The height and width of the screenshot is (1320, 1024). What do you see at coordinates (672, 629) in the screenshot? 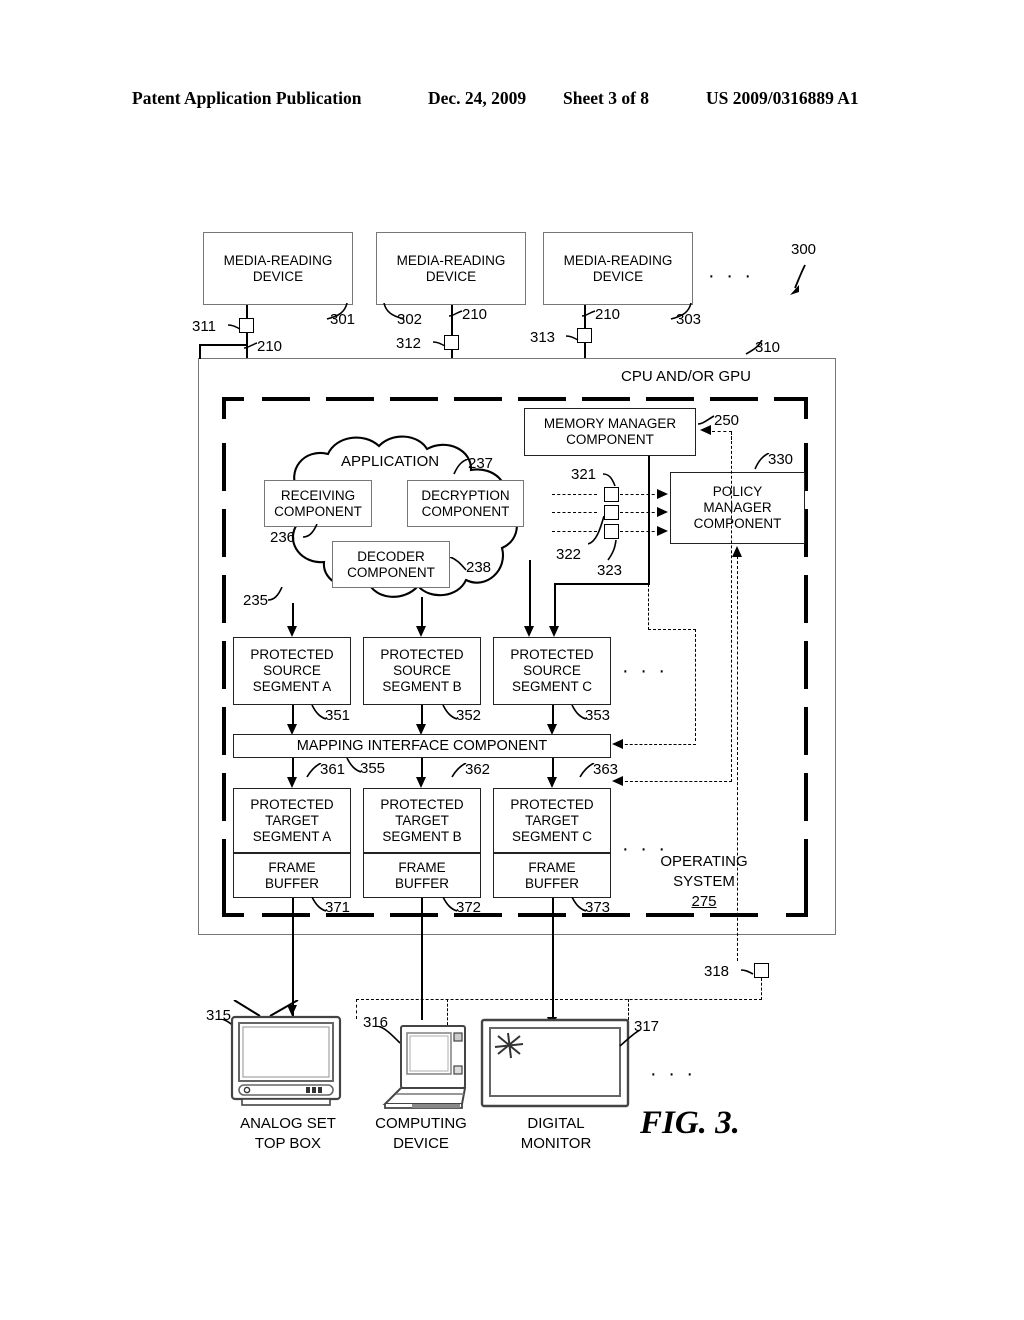
I see `mm-dashed-right` at bounding box center [672, 629].